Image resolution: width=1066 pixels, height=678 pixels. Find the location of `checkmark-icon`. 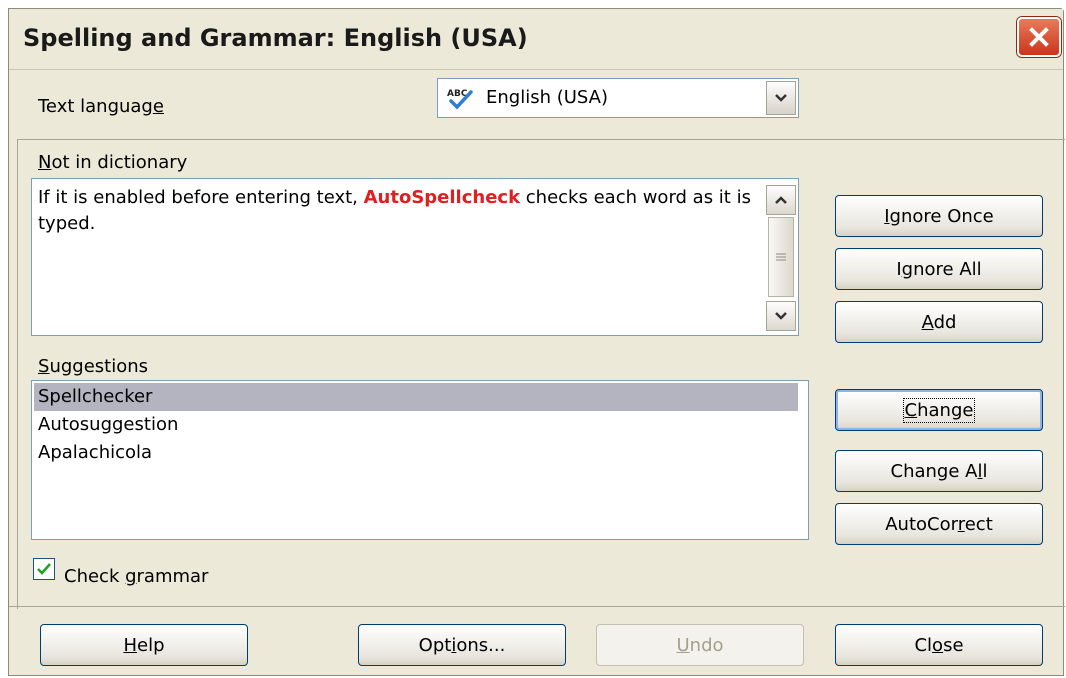

checkmark-icon is located at coordinates (44, 569).